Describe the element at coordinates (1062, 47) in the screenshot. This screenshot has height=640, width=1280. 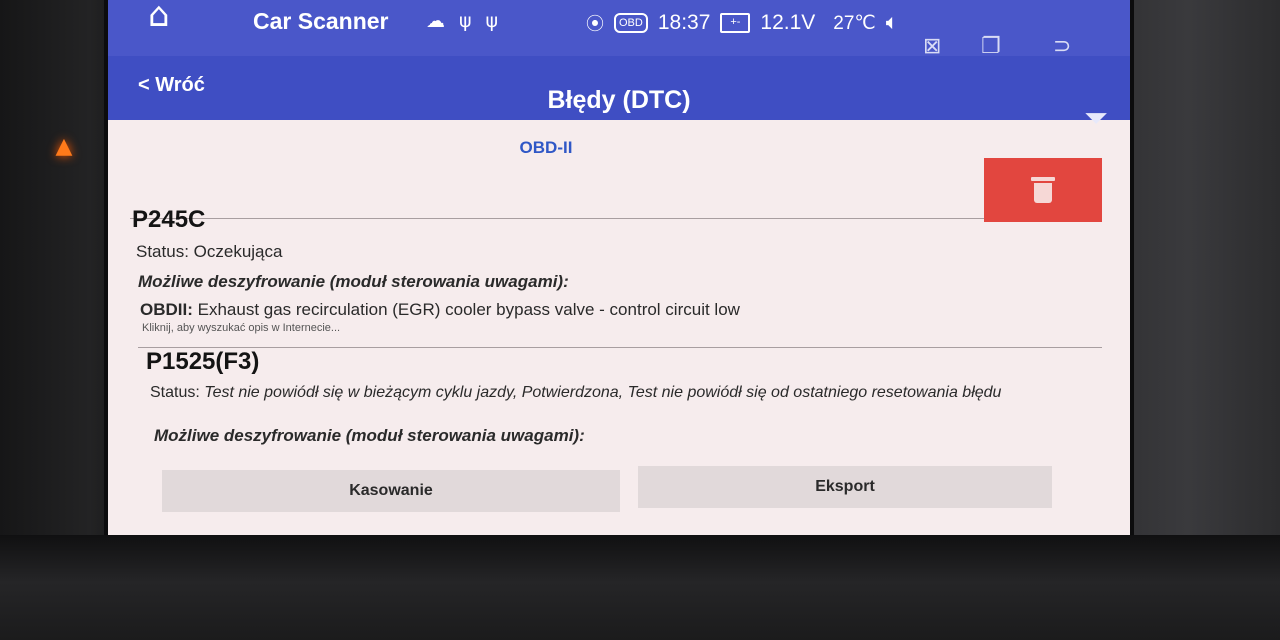
I see `back-icon: ⊃` at that location.